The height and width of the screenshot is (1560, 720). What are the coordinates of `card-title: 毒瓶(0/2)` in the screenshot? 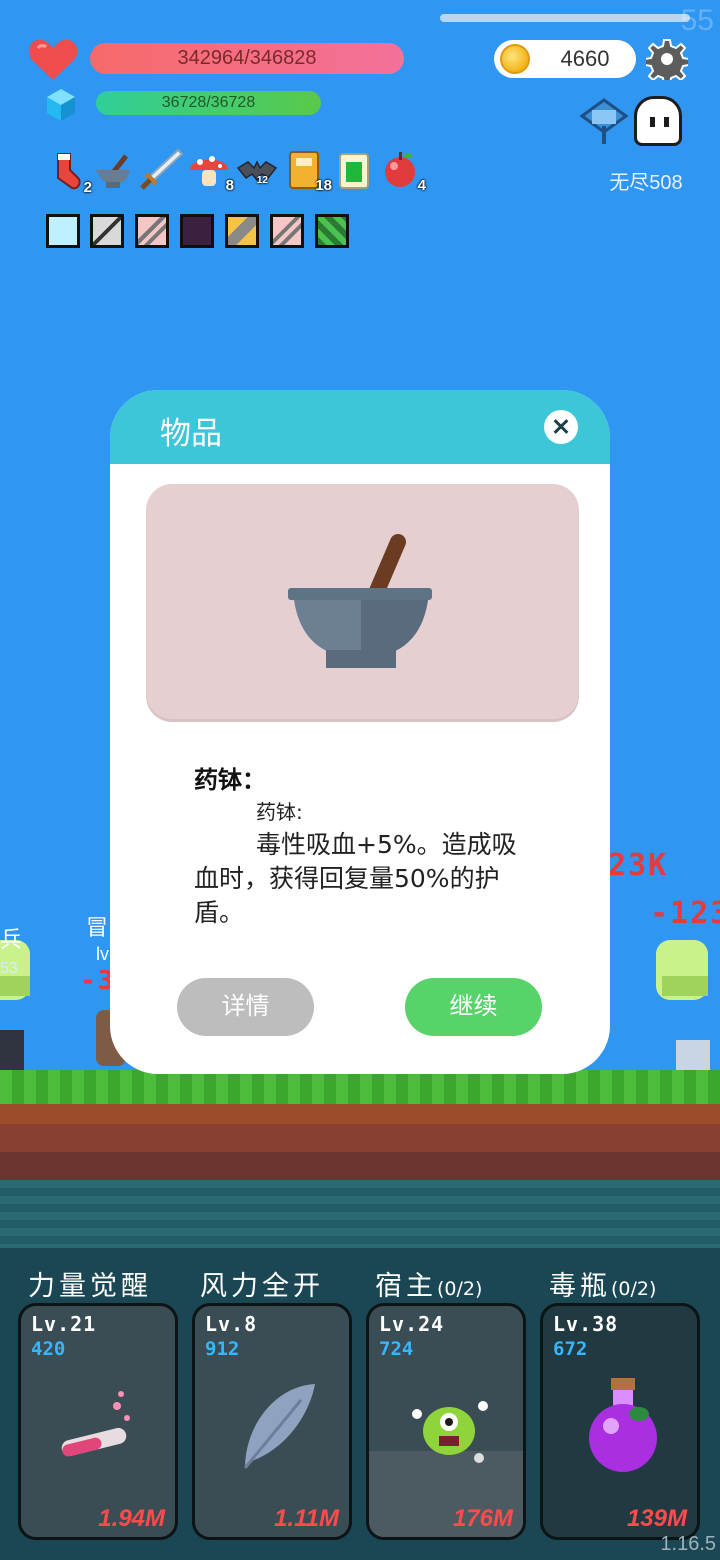 It's located at (603, 1286).